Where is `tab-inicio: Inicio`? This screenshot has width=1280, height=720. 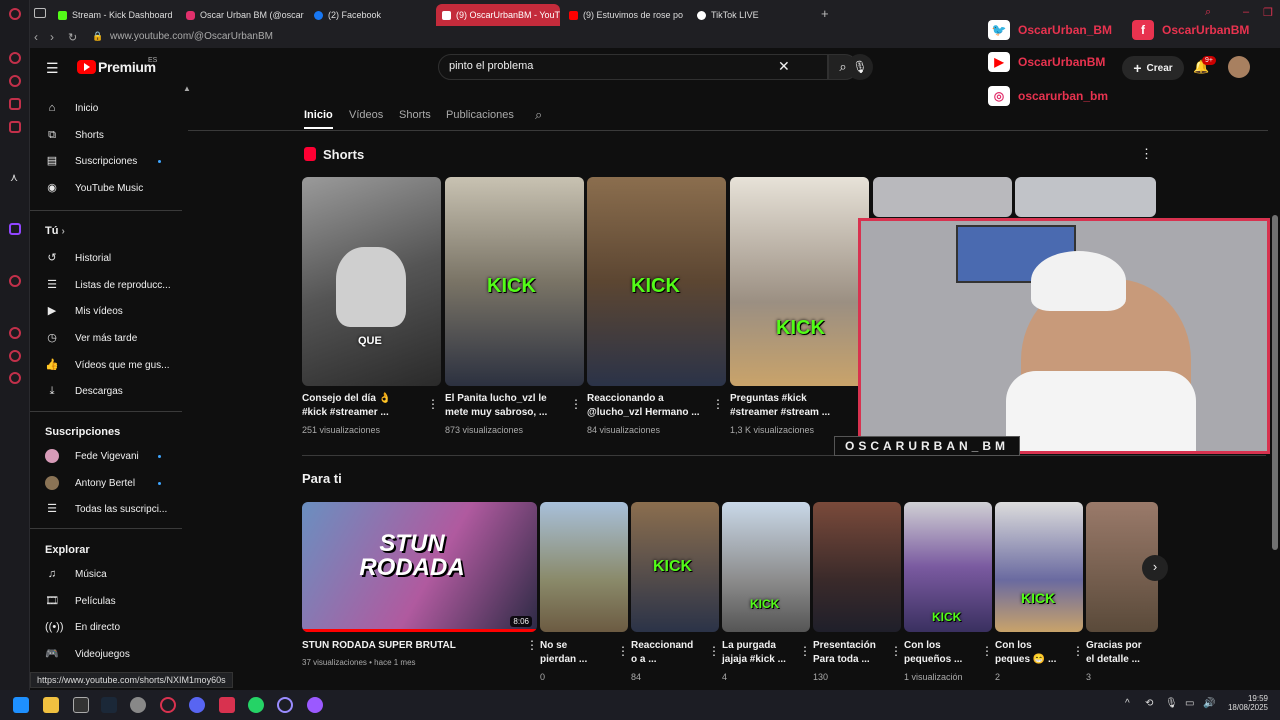 tab-inicio: Inicio is located at coordinates (318, 119).